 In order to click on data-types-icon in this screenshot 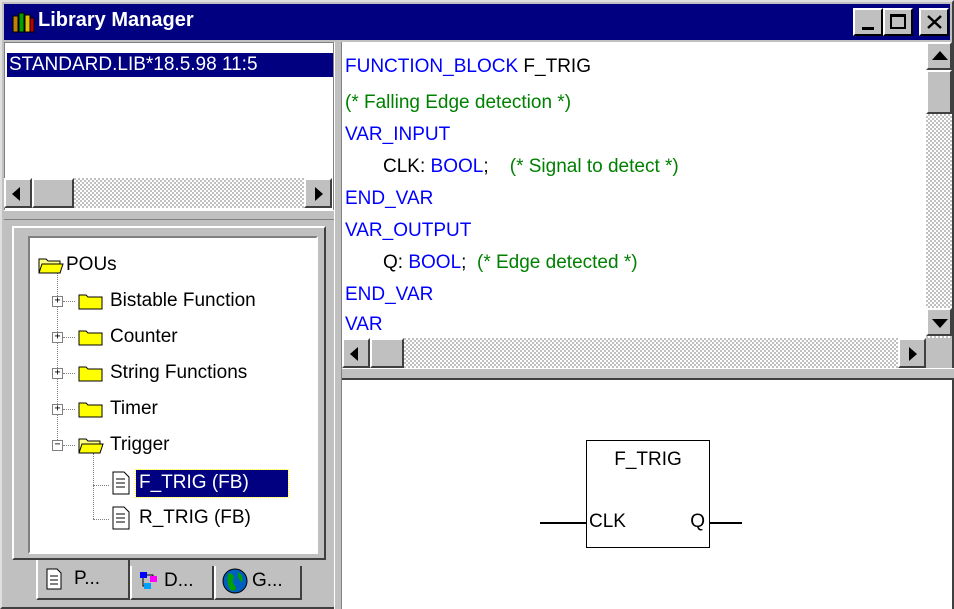, I will do `click(148, 580)`.